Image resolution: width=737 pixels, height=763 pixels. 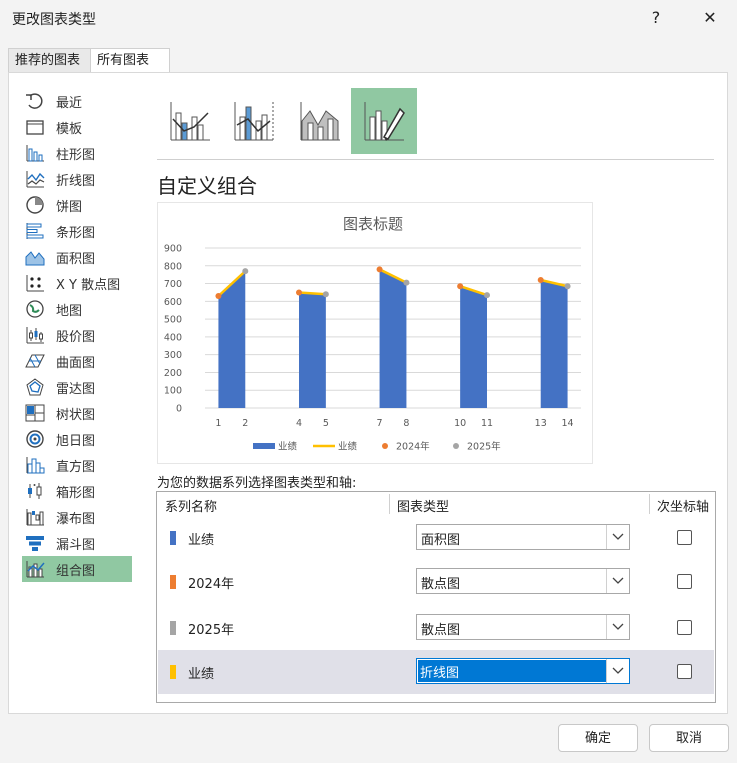 What do you see at coordinates (568, 423) in the screenshot?
I see `x-tick-label: 14` at bounding box center [568, 423].